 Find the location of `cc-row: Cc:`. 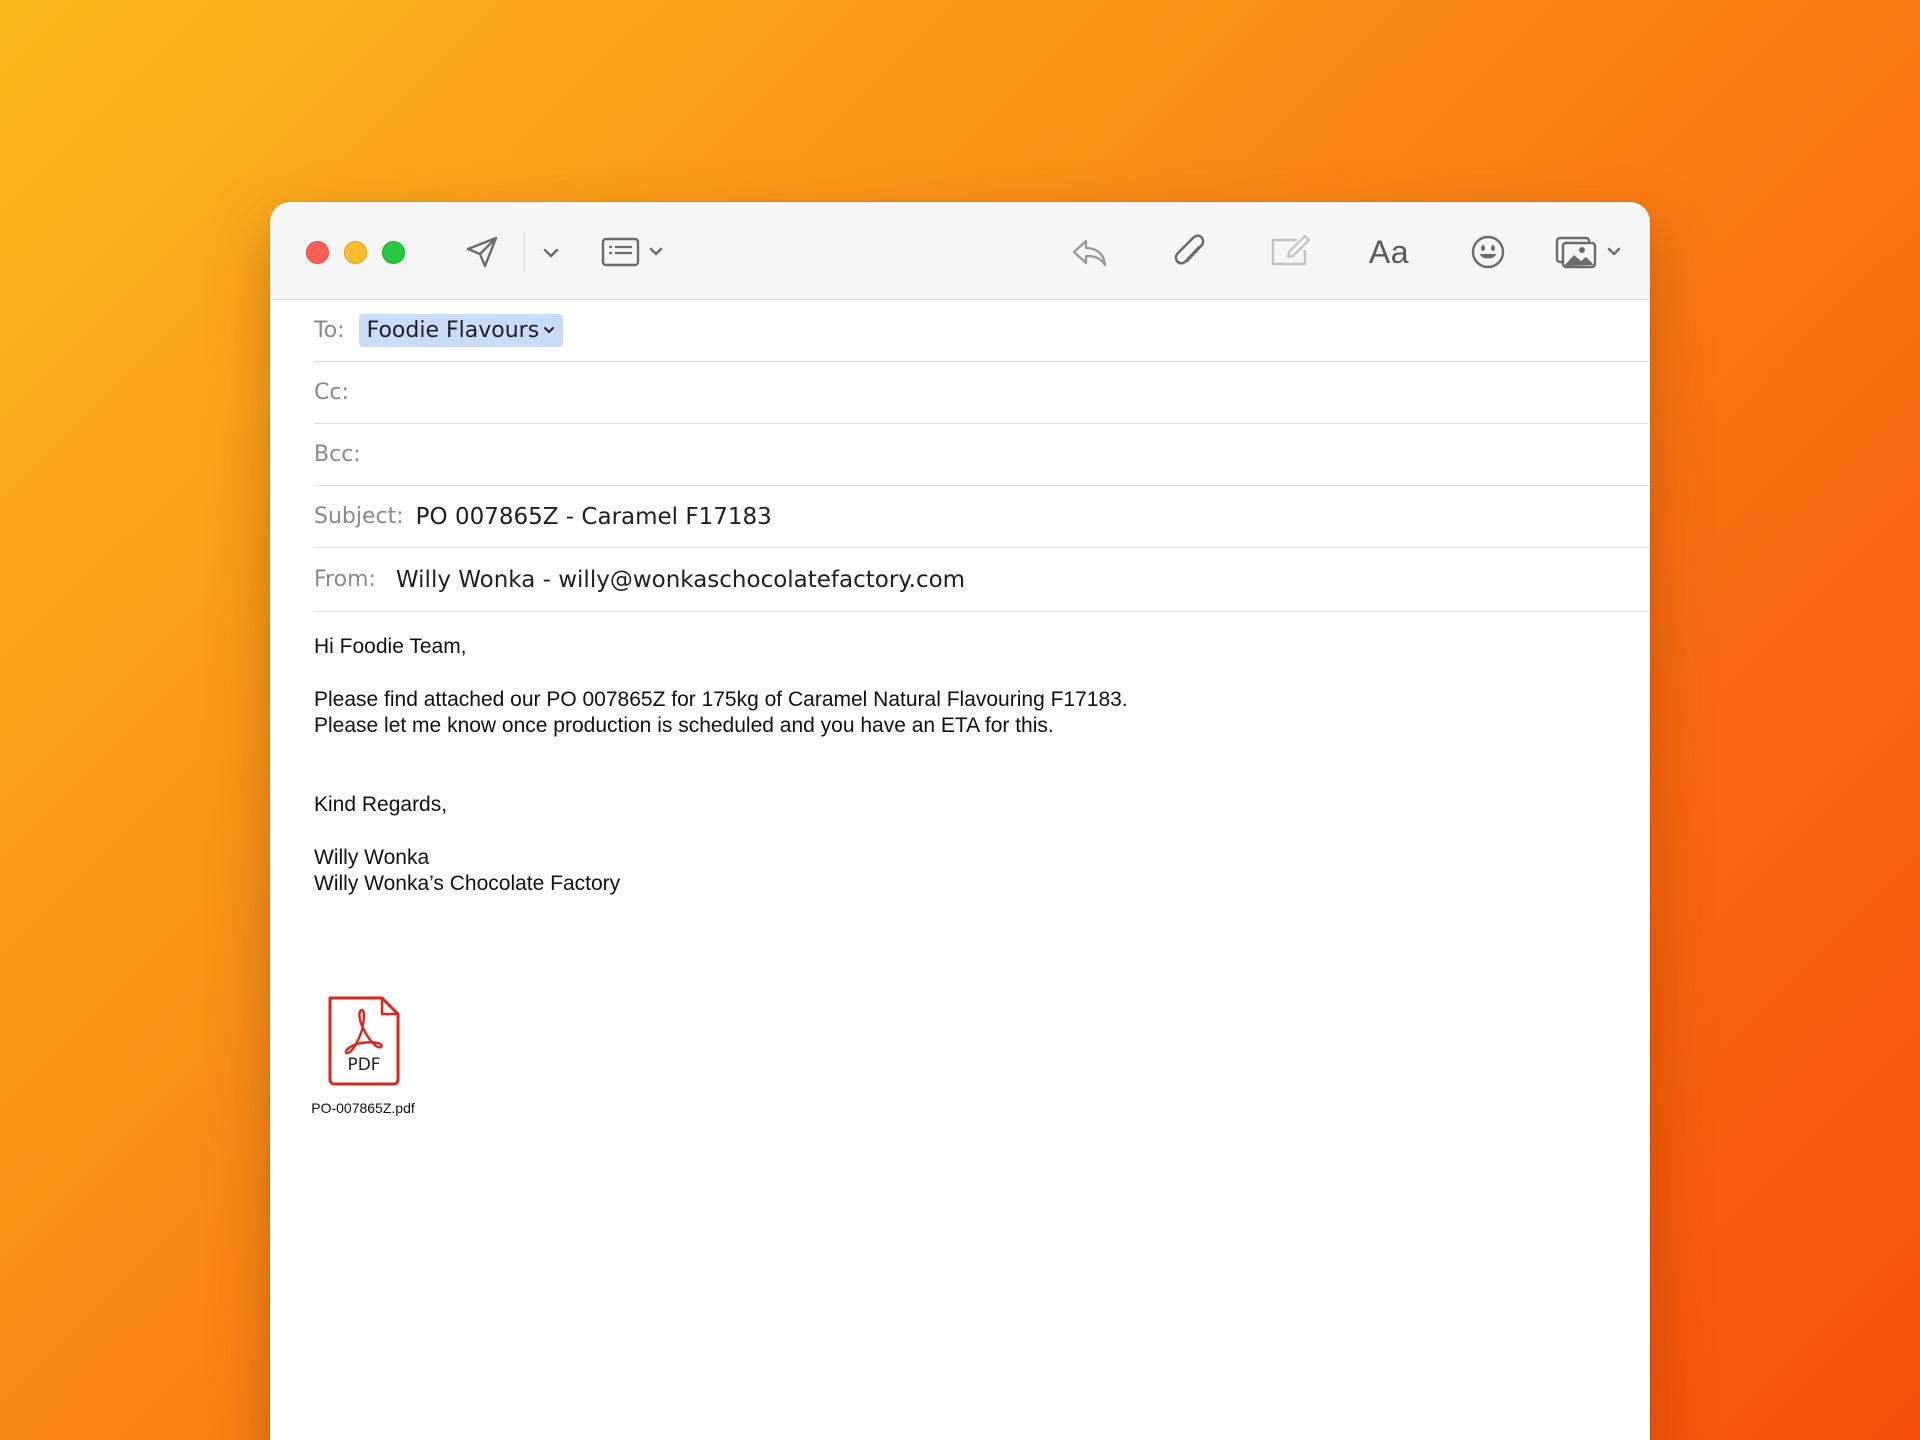

cc-row: Cc: is located at coordinates (982, 393).